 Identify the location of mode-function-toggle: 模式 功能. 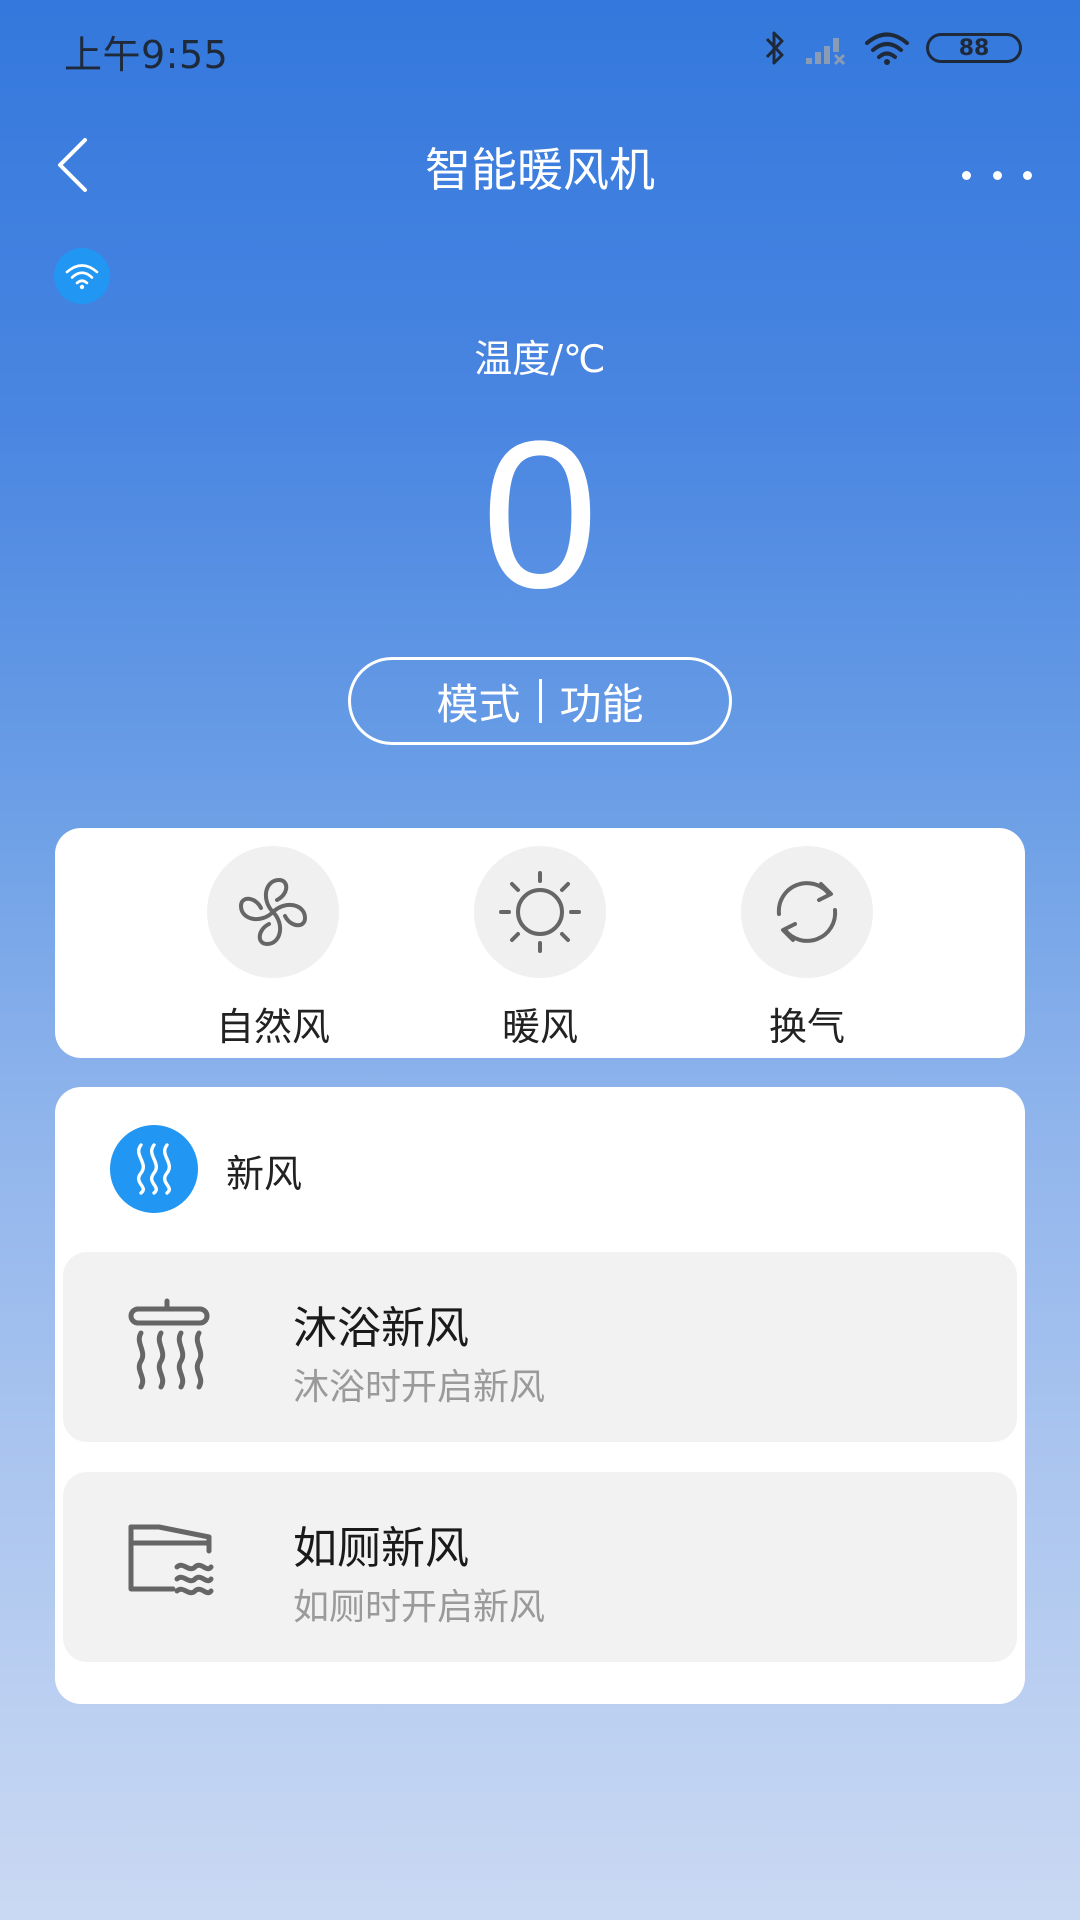
(540, 701).